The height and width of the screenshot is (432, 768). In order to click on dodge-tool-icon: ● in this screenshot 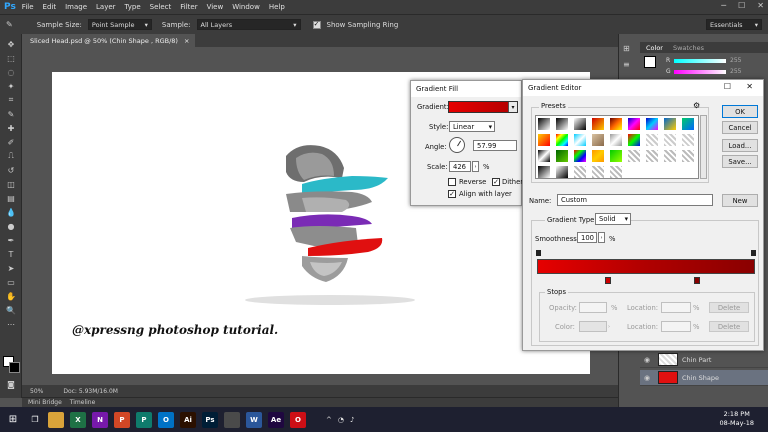, I will do `click(11, 226)`.